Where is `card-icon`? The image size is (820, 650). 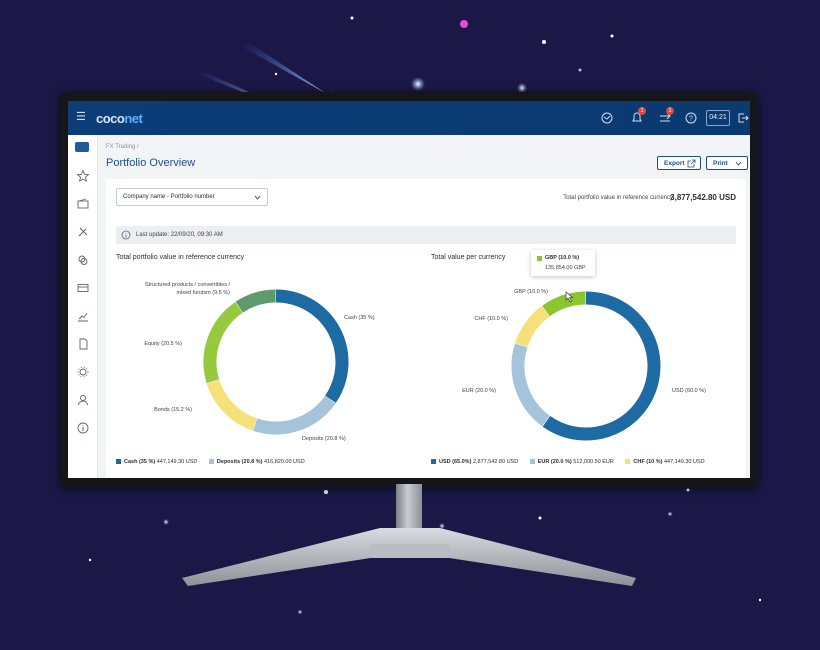 card-icon is located at coordinates (83, 288).